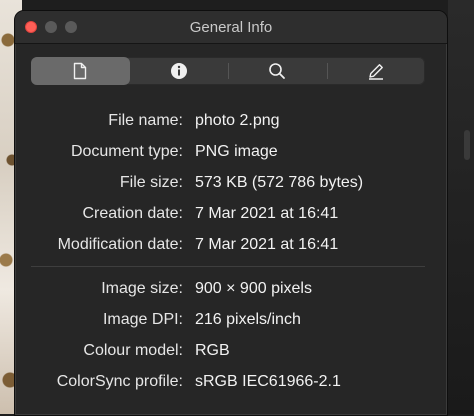 The height and width of the screenshot is (416, 474). I want to click on info-row-image-dpi: Image DPI: 216 pixels/inch, so click(231, 319).